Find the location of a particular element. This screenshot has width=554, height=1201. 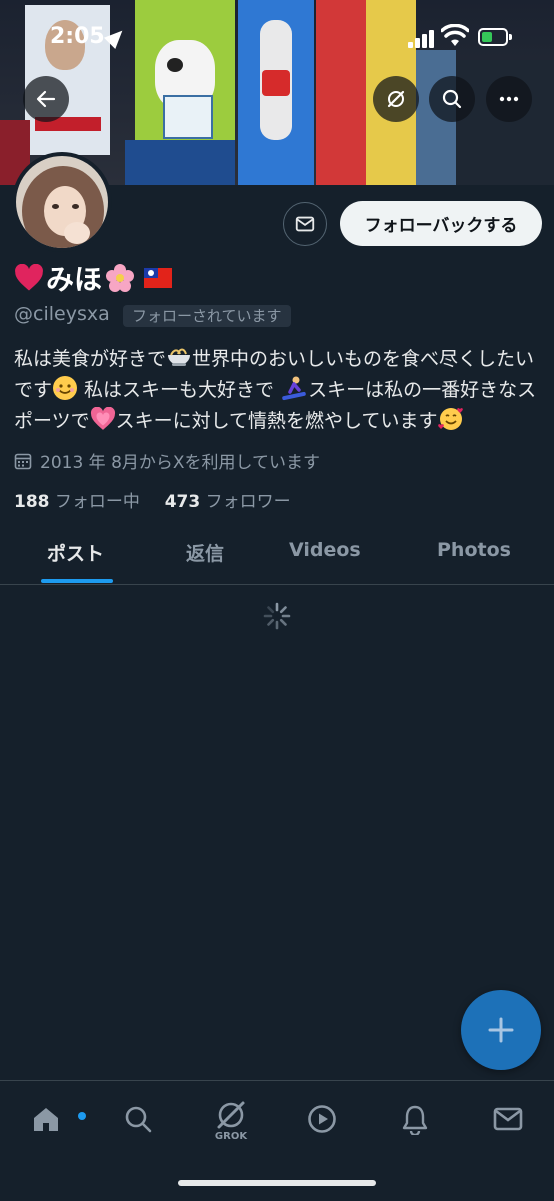

message-button is located at coordinates (305, 224).